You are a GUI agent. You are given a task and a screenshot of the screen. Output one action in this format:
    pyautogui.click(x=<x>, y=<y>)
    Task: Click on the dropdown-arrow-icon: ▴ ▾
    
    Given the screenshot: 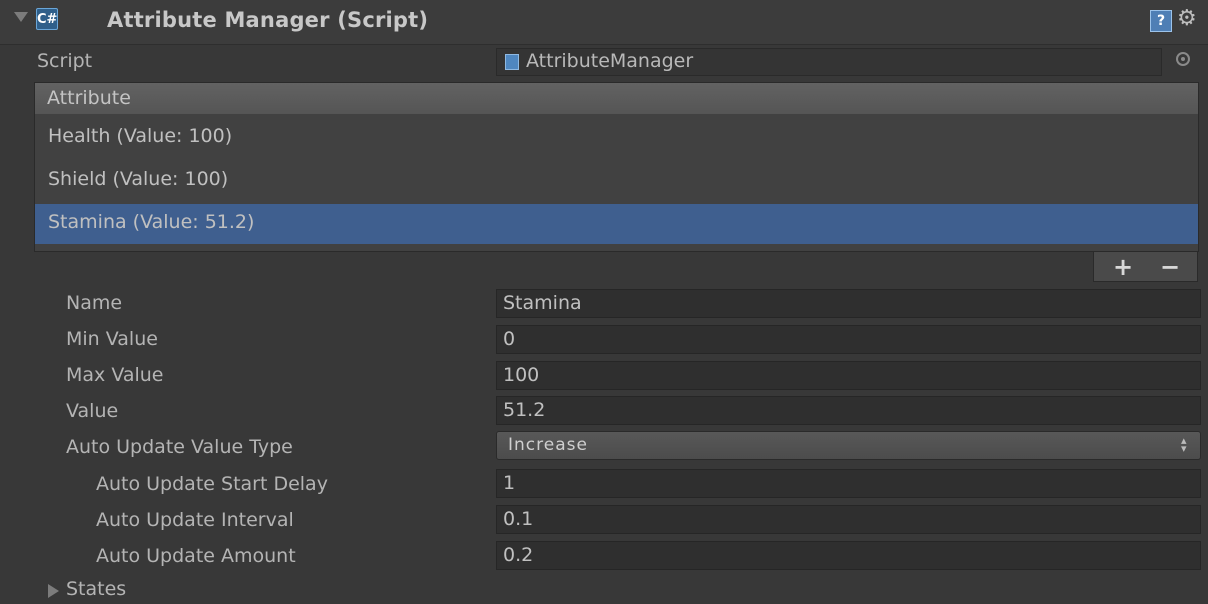 What is the action you would take?
    pyautogui.click(x=1184, y=444)
    